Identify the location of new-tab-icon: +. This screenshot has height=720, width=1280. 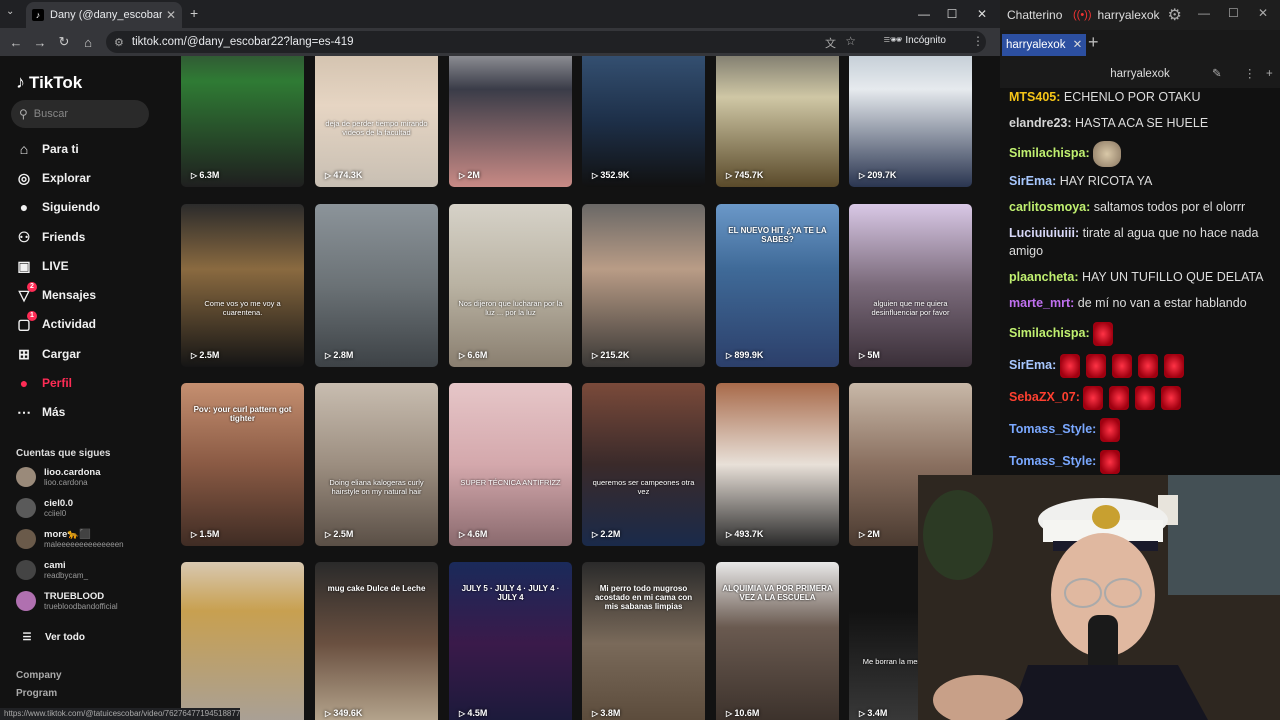
(194, 13).